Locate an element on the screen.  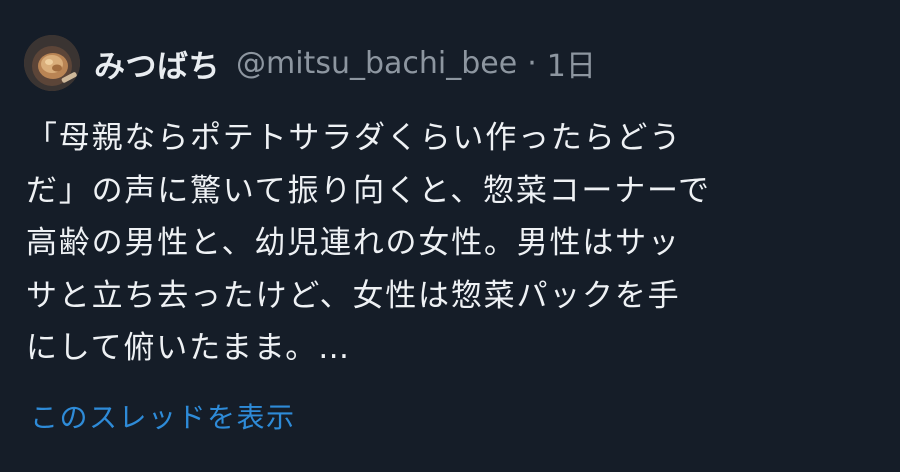
tweet-text-line: だ」の声に驚いて振り向くと、惣菜コーナーで is located at coordinates (368, 190).